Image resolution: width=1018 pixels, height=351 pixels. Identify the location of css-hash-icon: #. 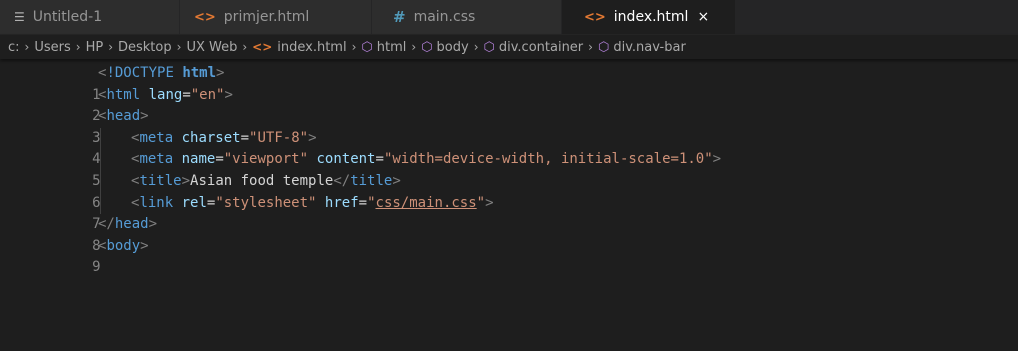
(399, 17).